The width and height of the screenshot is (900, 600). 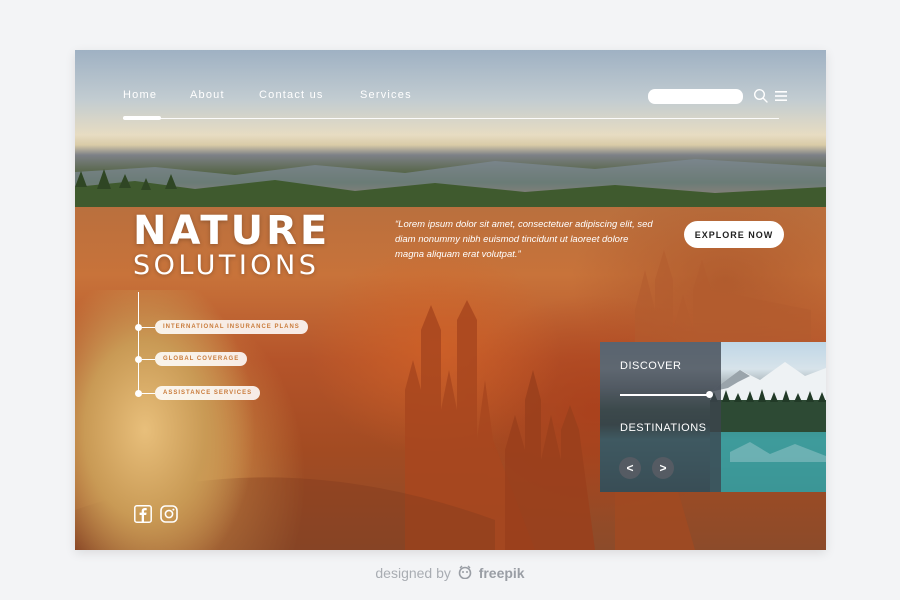 What do you see at coordinates (291, 95) in the screenshot?
I see `nav-link-contact-us: Contact us` at bounding box center [291, 95].